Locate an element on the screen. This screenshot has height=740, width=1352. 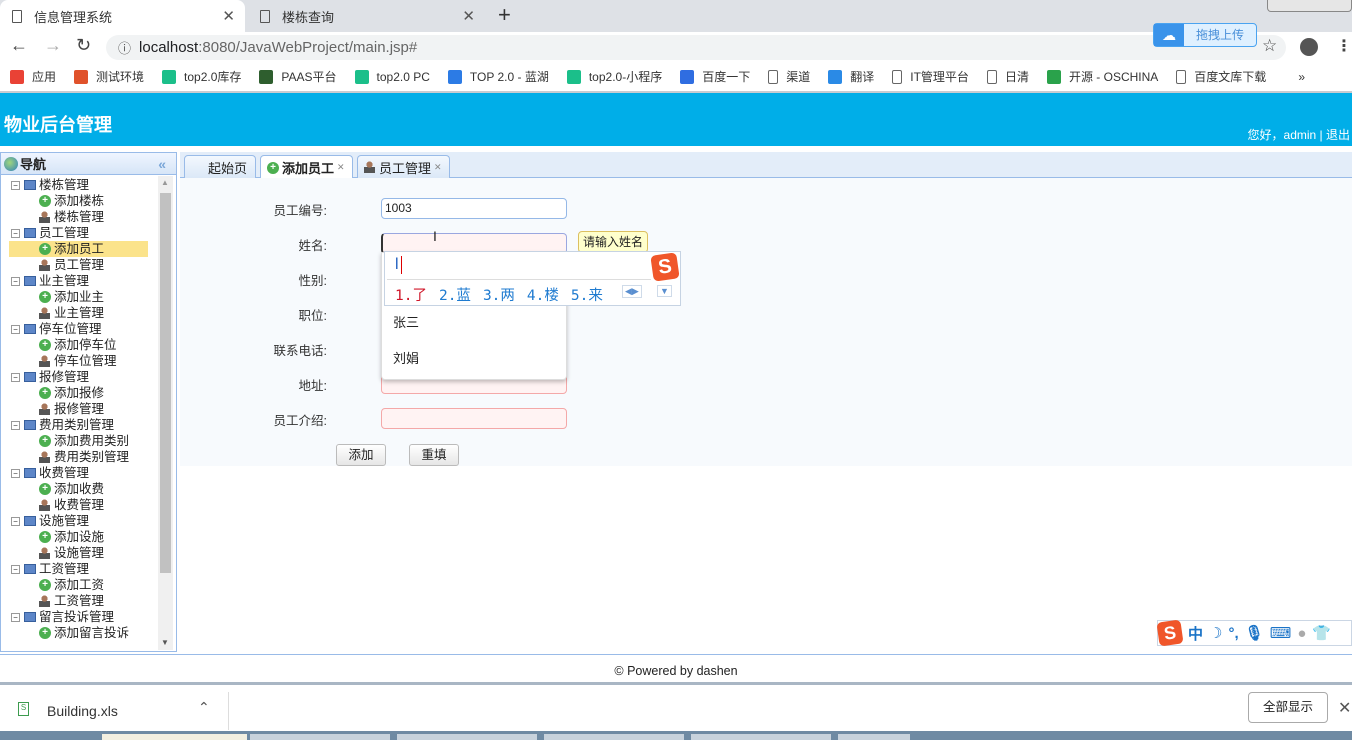
nav-group: − 费用类别管理 is located at coordinates (79, 425).